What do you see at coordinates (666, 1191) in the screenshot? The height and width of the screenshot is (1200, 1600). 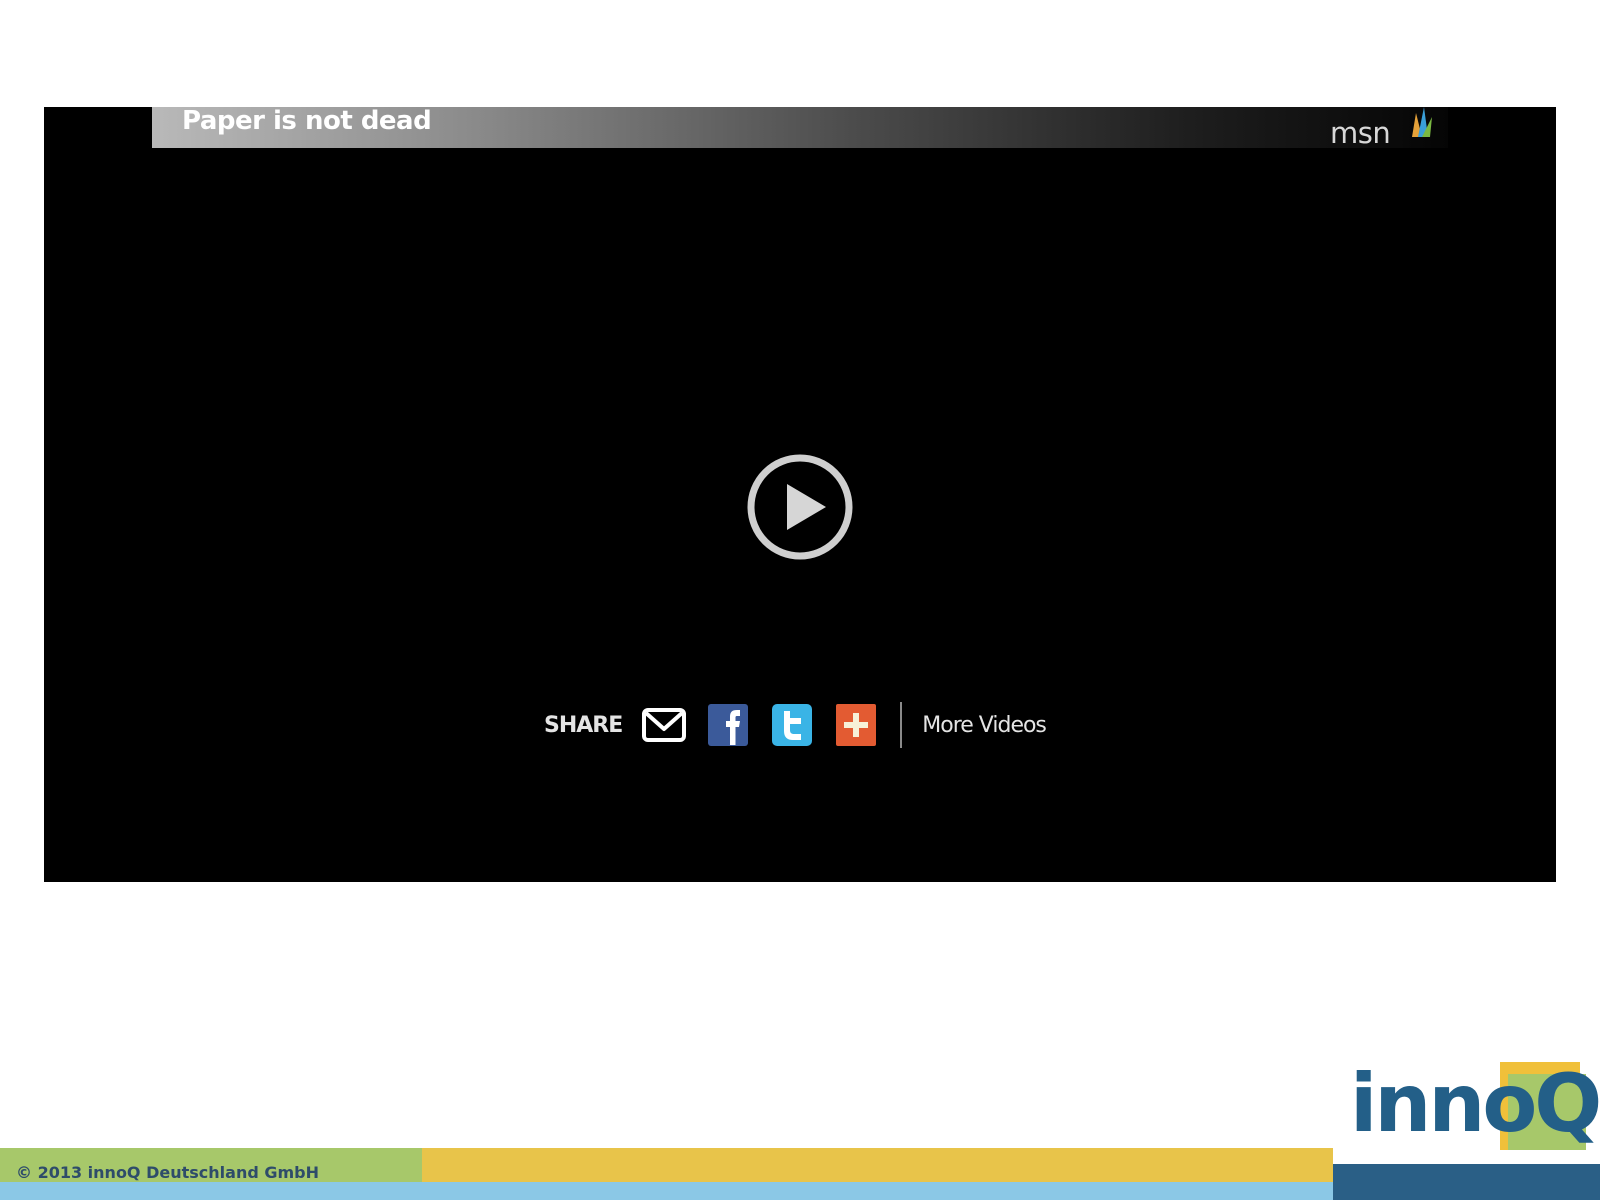 I see `footer-lightblue-band` at bounding box center [666, 1191].